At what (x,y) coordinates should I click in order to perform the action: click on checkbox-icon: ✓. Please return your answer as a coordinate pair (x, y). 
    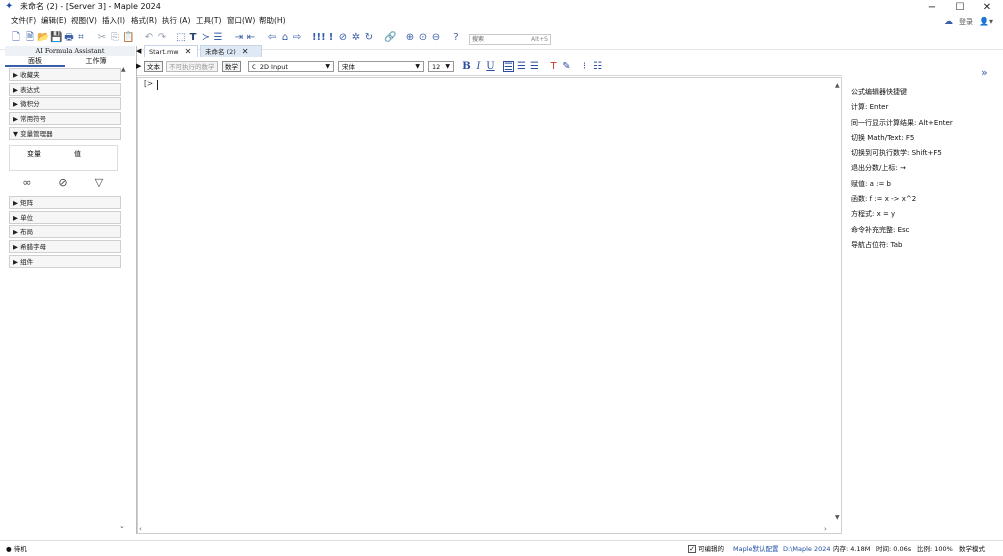
    Looking at the image, I should click on (692, 549).